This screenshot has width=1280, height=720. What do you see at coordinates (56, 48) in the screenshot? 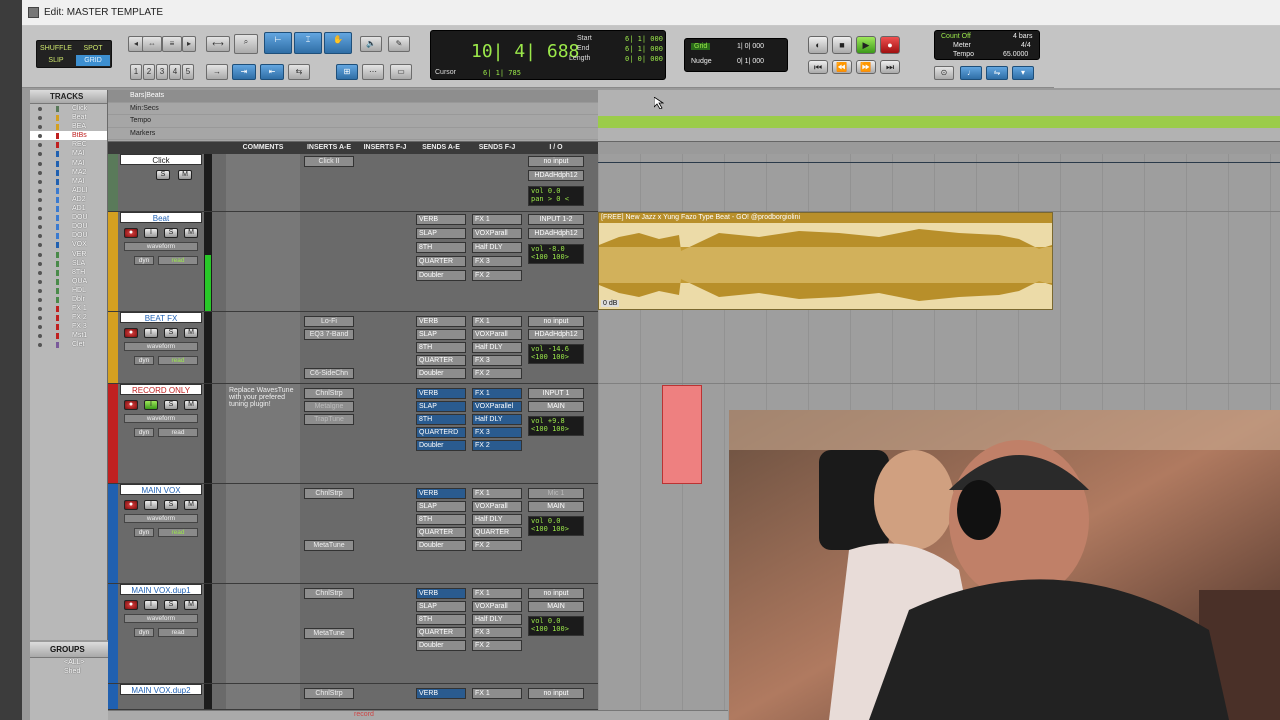
I see `shuffle-mode-button: SHUFFLE` at bounding box center [56, 48].